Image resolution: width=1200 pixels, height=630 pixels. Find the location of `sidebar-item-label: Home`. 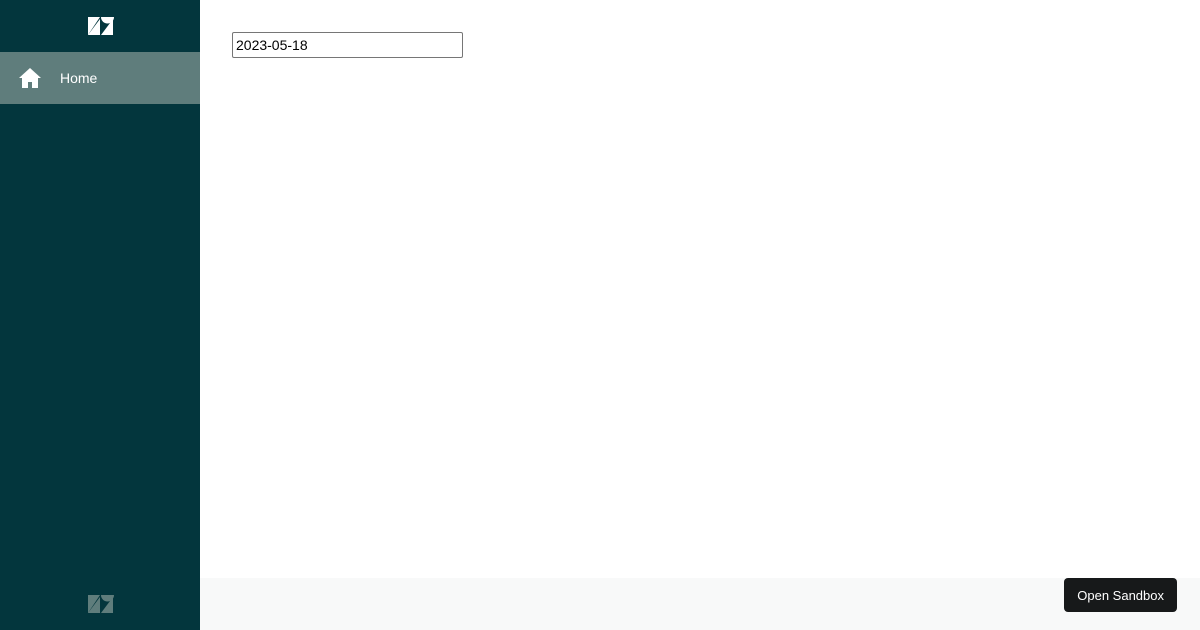

sidebar-item-label: Home is located at coordinates (79, 78).